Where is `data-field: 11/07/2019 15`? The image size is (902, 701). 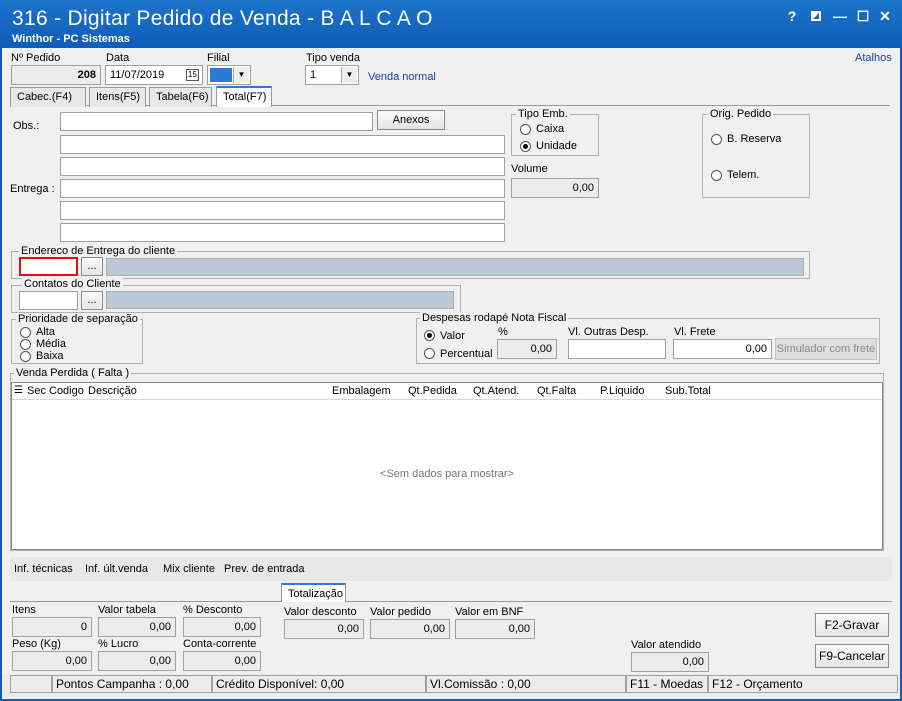 data-field: 11/07/2019 15 is located at coordinates (154, 75).